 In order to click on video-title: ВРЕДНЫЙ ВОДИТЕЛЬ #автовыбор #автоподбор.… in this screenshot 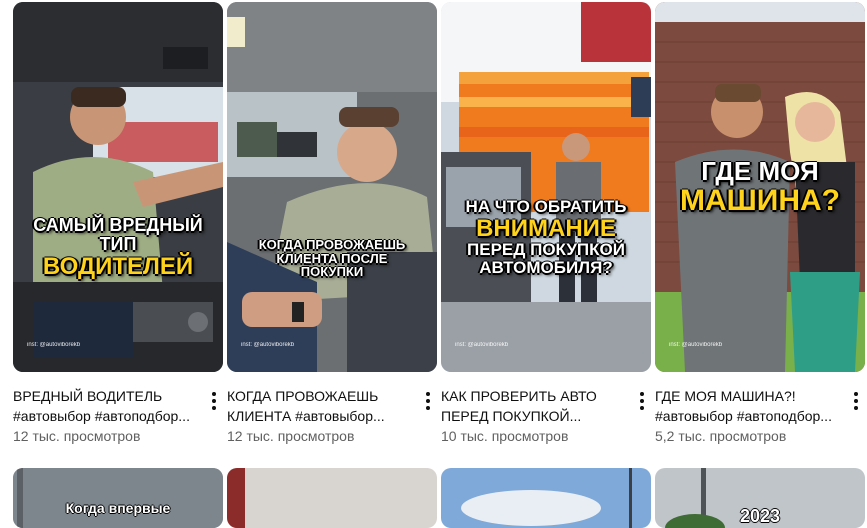, I will do `click(104, 406)`.